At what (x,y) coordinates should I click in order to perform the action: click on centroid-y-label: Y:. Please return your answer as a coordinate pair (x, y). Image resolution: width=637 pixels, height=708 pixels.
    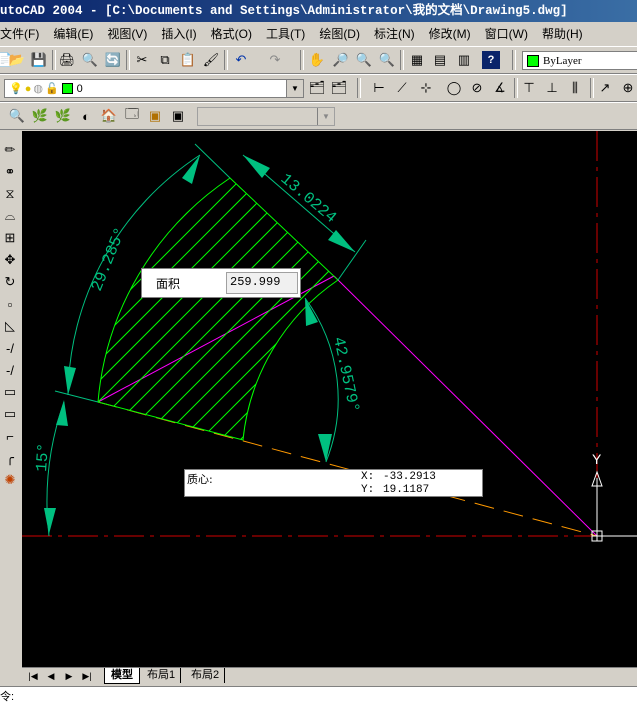
    Looking at the image, I should click on (368, 490).